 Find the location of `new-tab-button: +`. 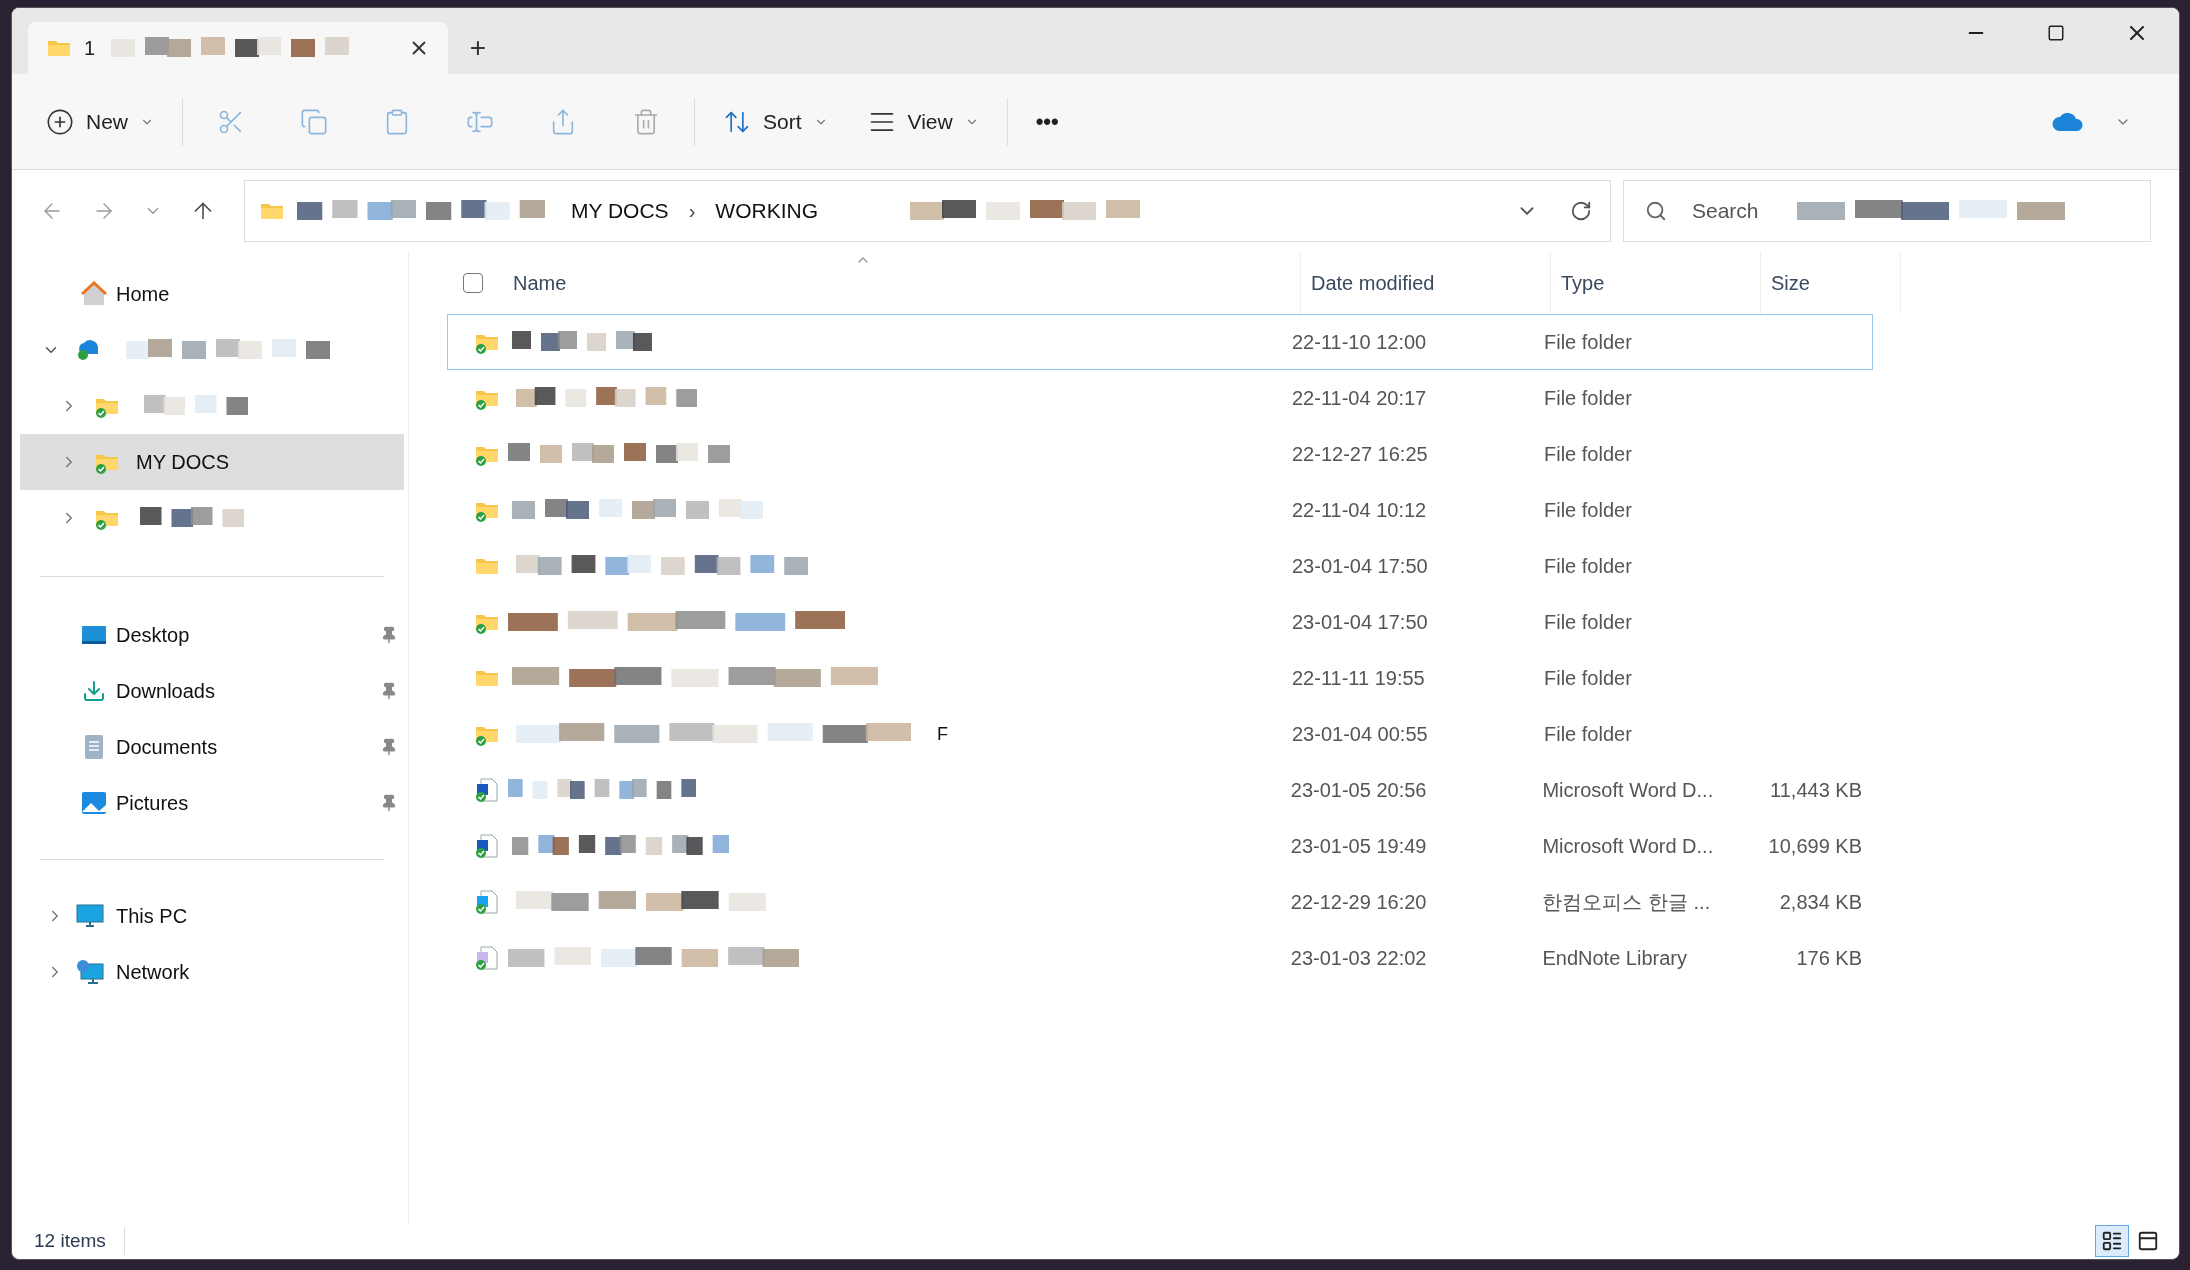

new-tab-button: + is located at coordinates (478, 48).